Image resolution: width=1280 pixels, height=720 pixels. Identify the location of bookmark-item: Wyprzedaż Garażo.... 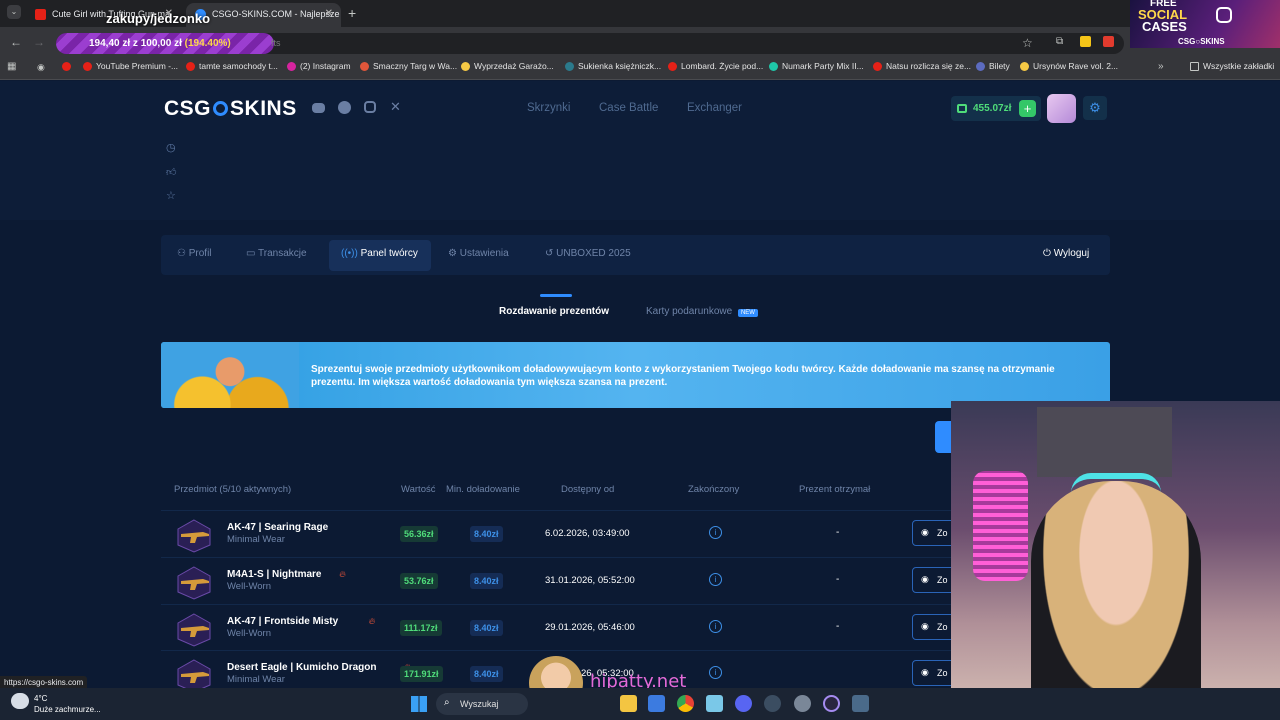
(507, 66).